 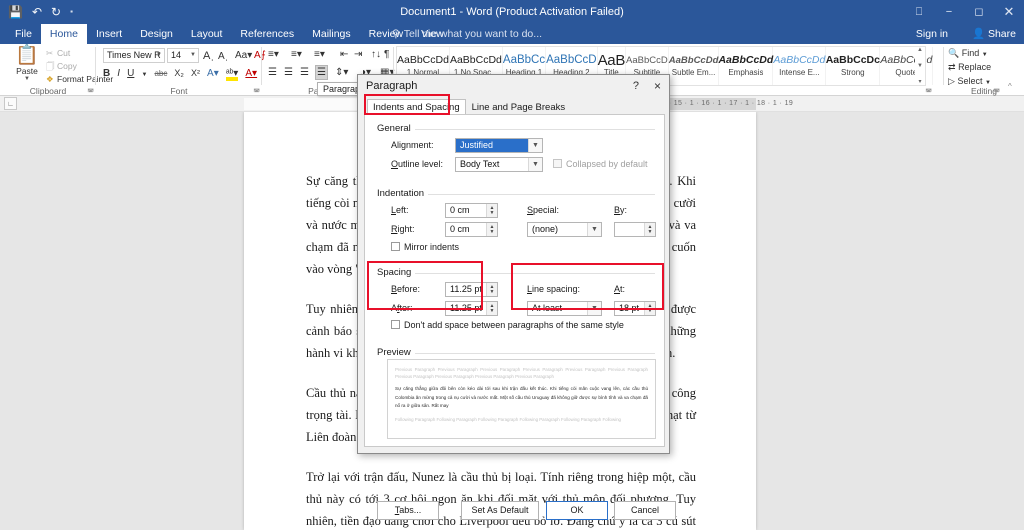 I want to click on collapsed-by-default-checkbox: Collapsed by default, so click(x=600, y=164).